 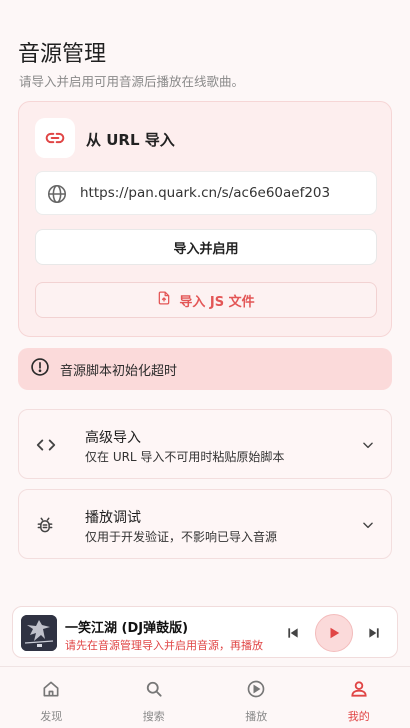 I want to click on mini-player: 一笑江湖 (DJ弹鼓版) 请先在音源管理导入并启用音源，再播放, so click(x=205, y=632).